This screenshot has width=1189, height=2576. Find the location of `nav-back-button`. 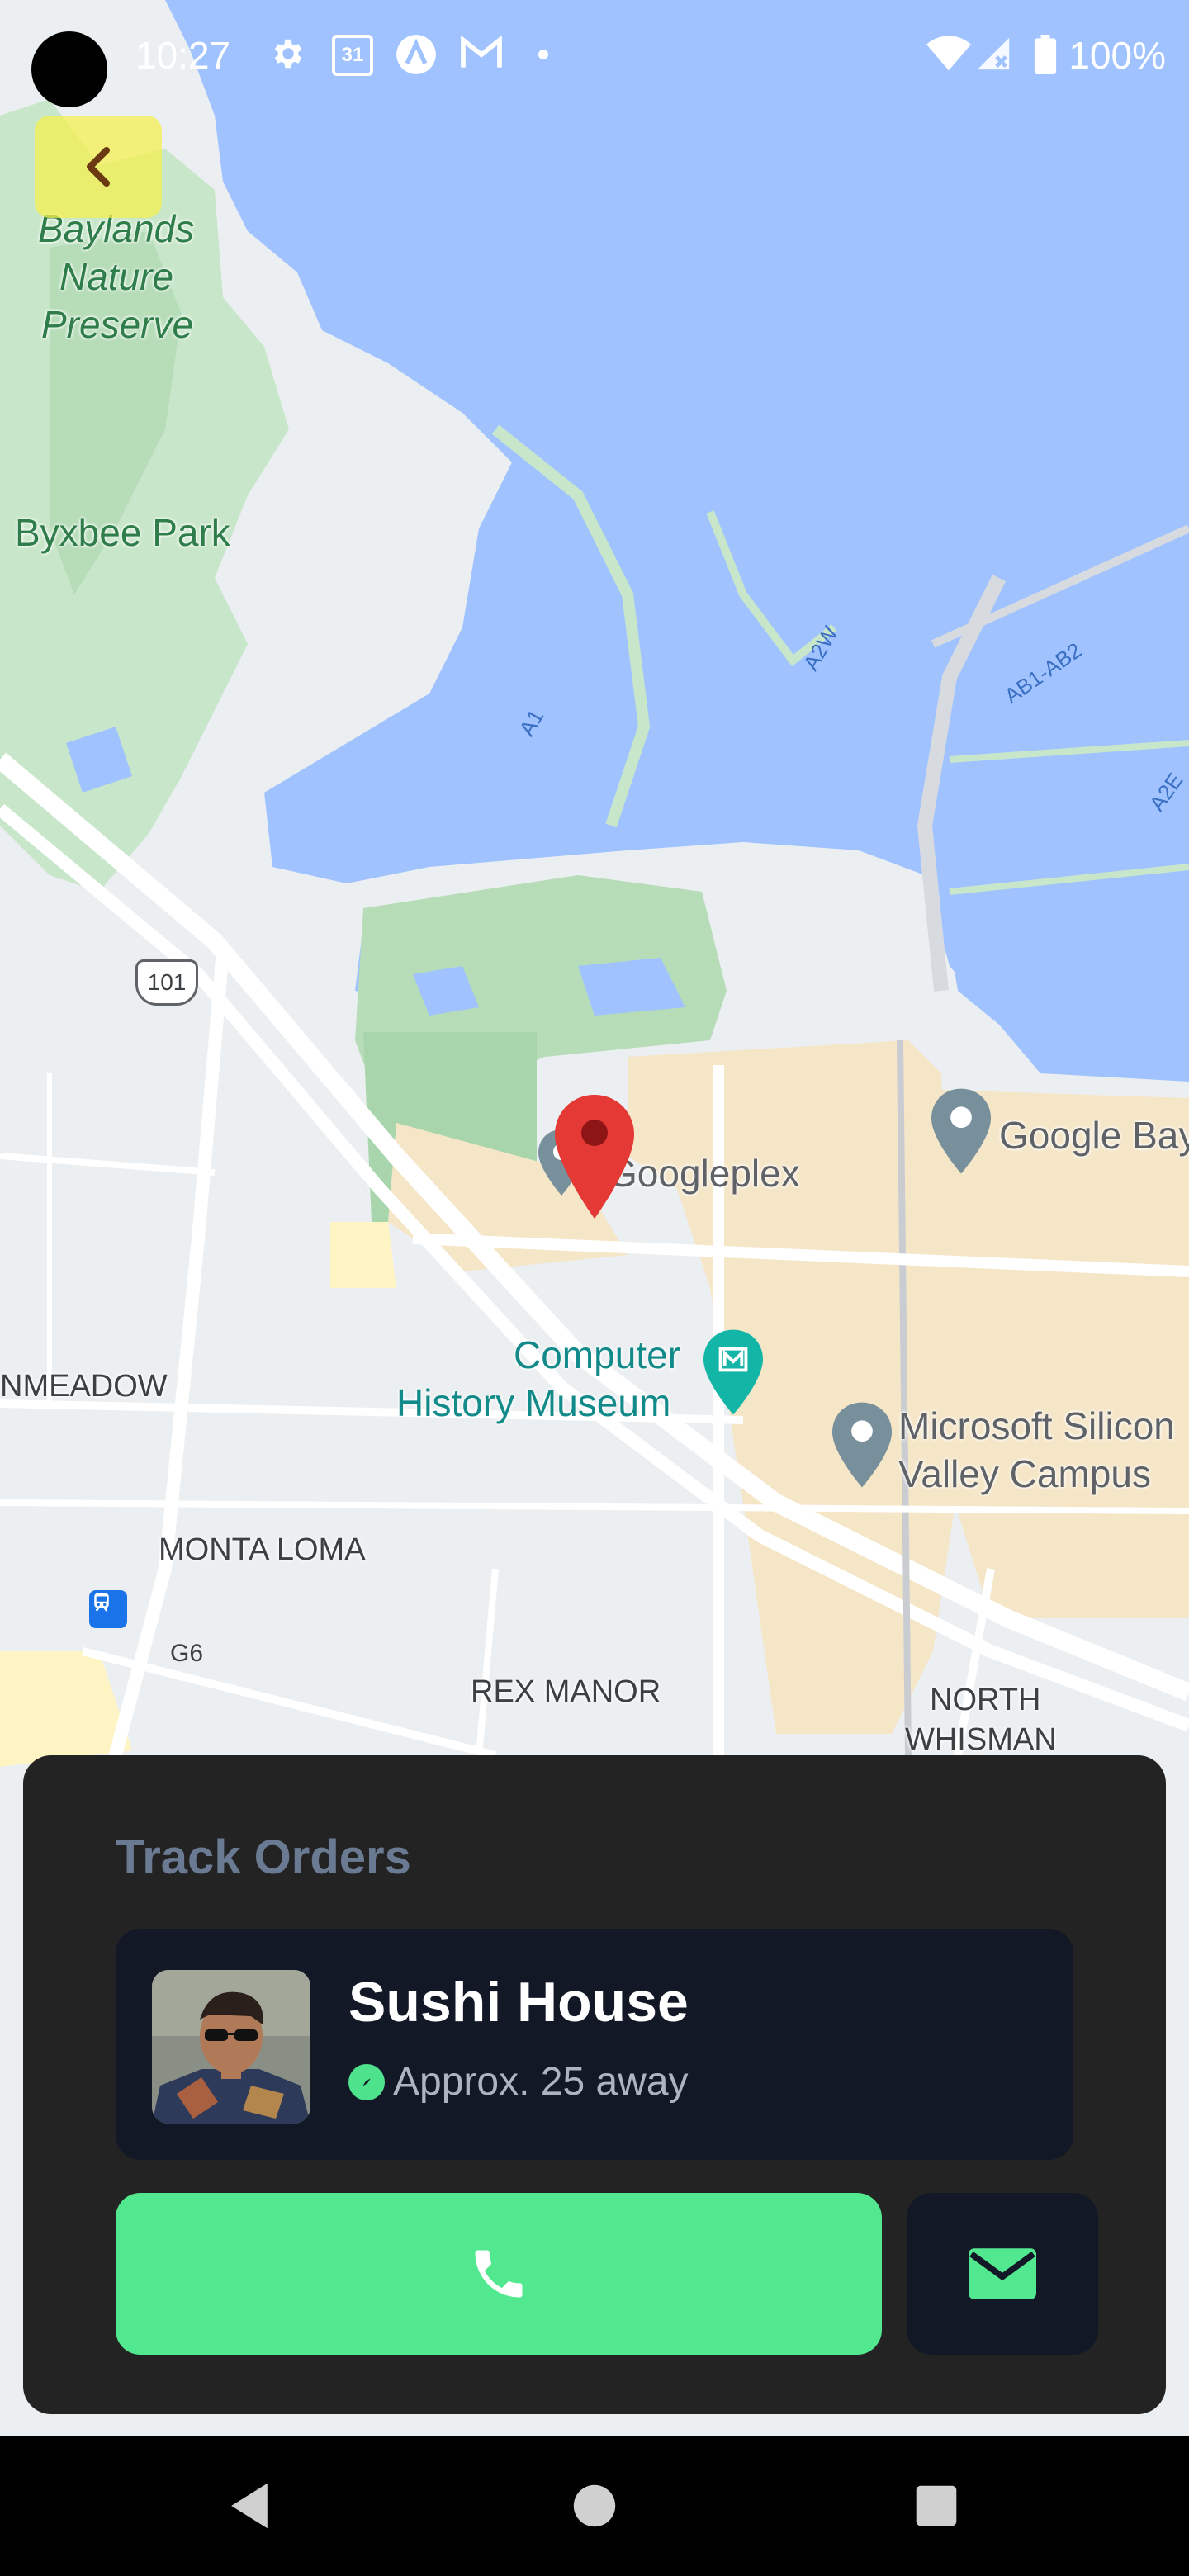

nav-back-button is located at coordinates (249, 2506).